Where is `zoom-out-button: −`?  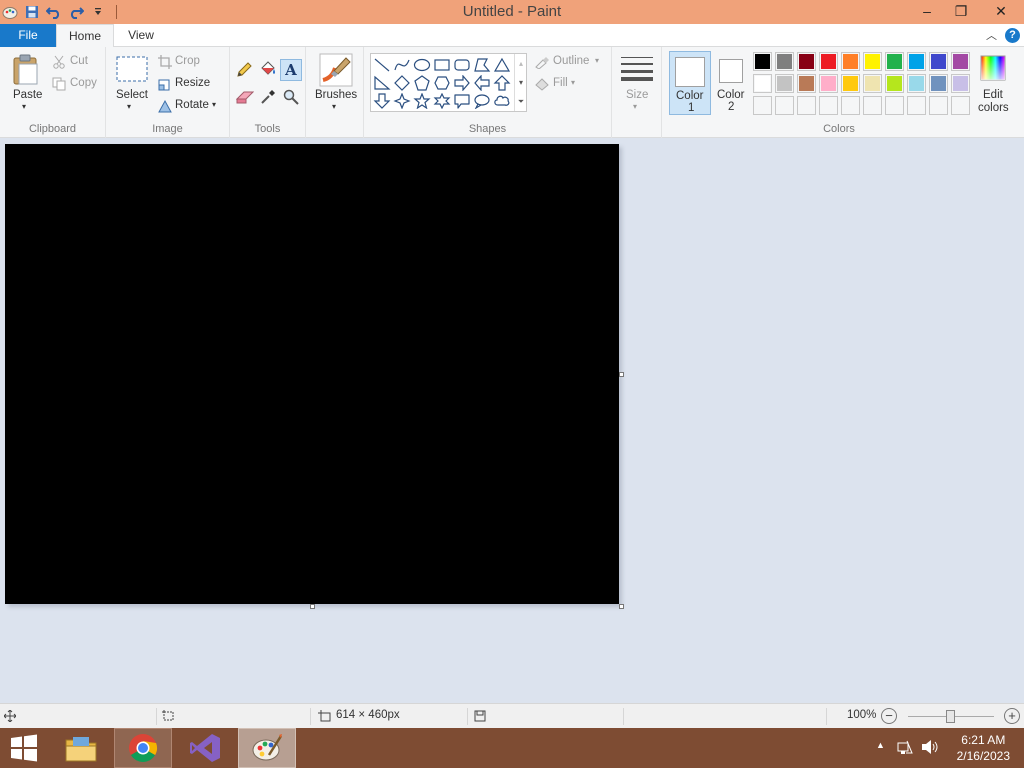
zoom-out-button: − is located at coordinates (889, 716).